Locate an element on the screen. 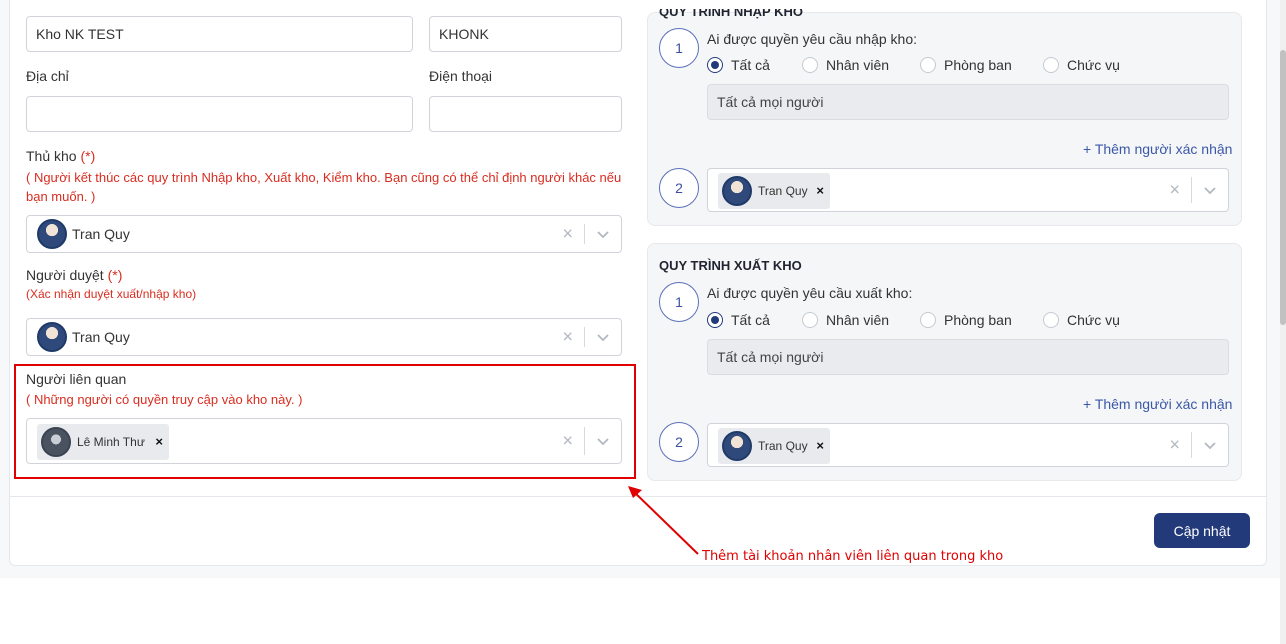 This screenshot has height=644, width=1286. export-option-position: Chức vụ is located at coordinates (1081, 320).